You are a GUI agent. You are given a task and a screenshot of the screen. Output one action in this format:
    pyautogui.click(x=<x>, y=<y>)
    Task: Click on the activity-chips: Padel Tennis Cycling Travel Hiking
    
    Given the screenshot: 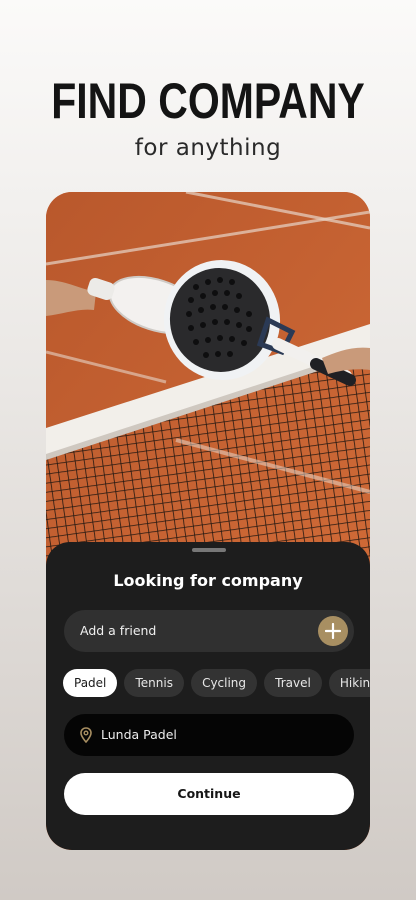 What is the action you would take?
    pyautogui.click(x=216, y=684)
    